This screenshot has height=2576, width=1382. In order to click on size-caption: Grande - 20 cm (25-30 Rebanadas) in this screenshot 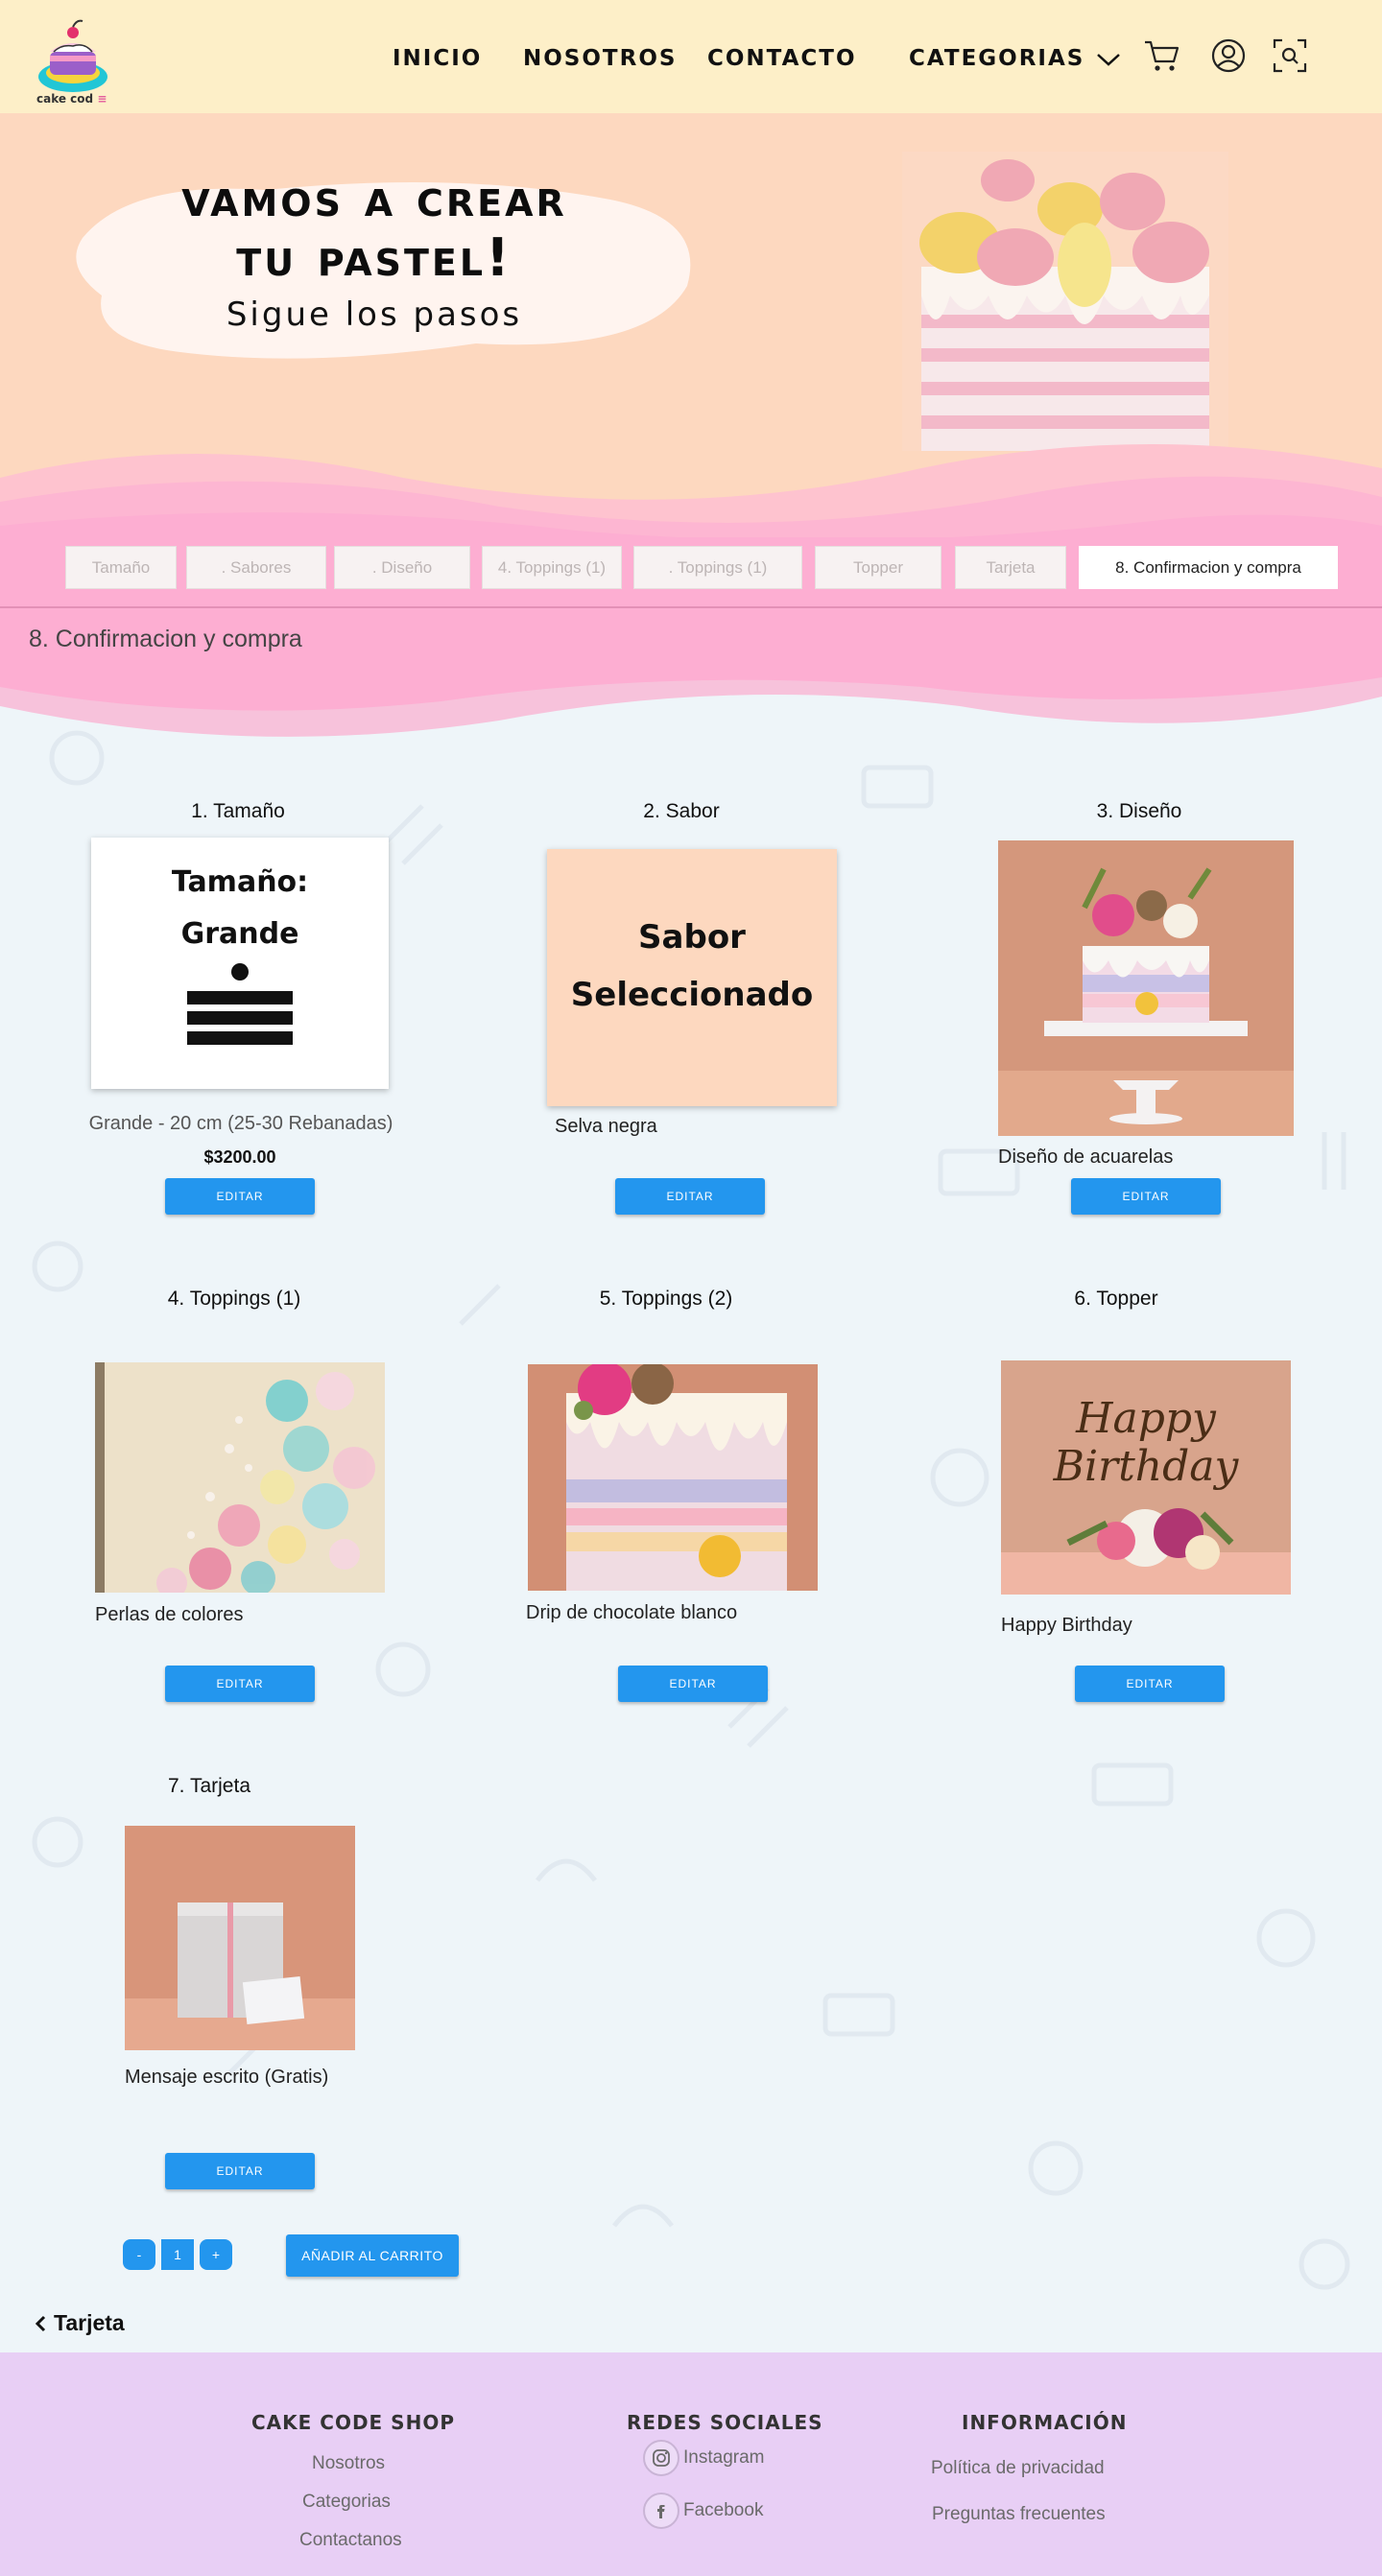, I will do `click(240, 1124)`.